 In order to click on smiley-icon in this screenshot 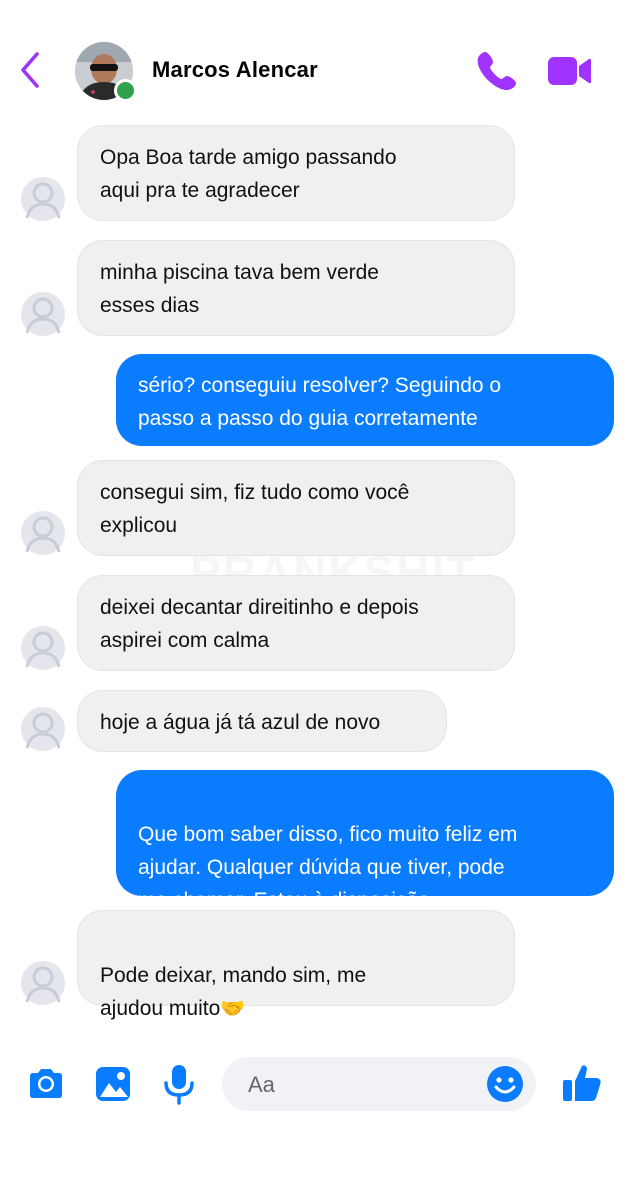, I will do `click(505, 1084)`.